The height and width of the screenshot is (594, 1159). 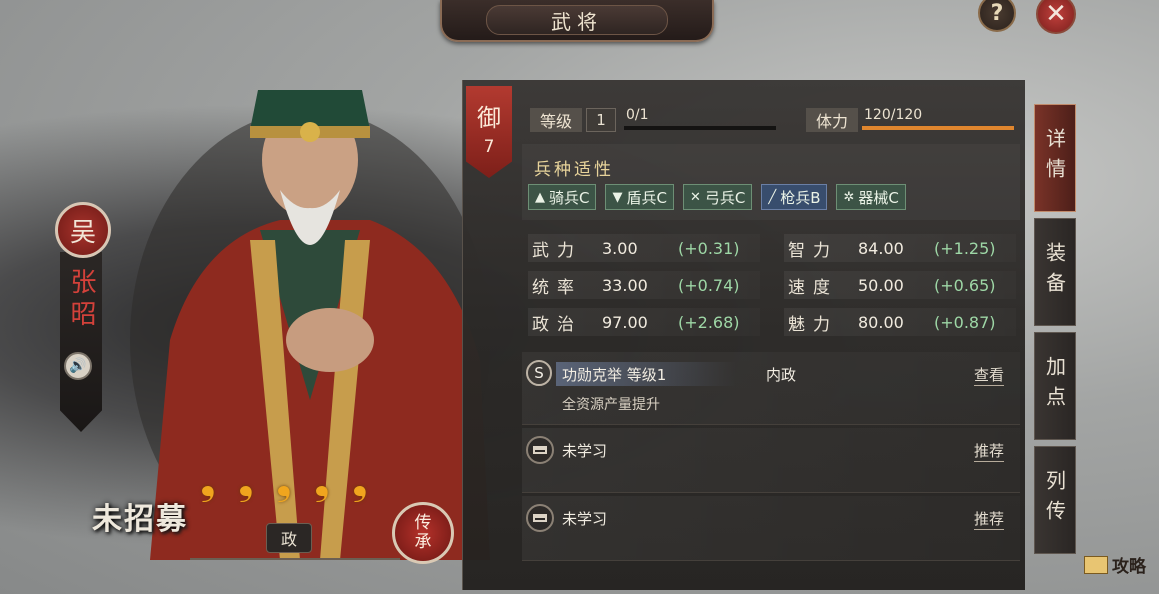 I want to click on inherit-label: 传承, so click(x=423, y=532).